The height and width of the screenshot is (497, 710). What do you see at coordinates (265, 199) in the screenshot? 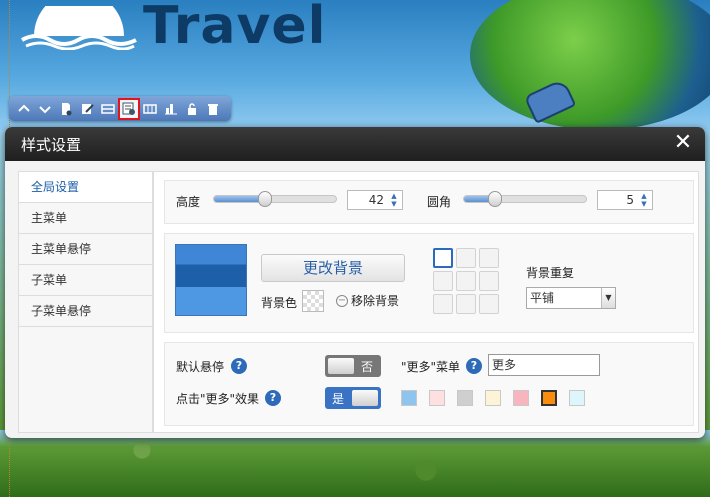
I see `height-slider-knob` at bounding box center [265, 199].